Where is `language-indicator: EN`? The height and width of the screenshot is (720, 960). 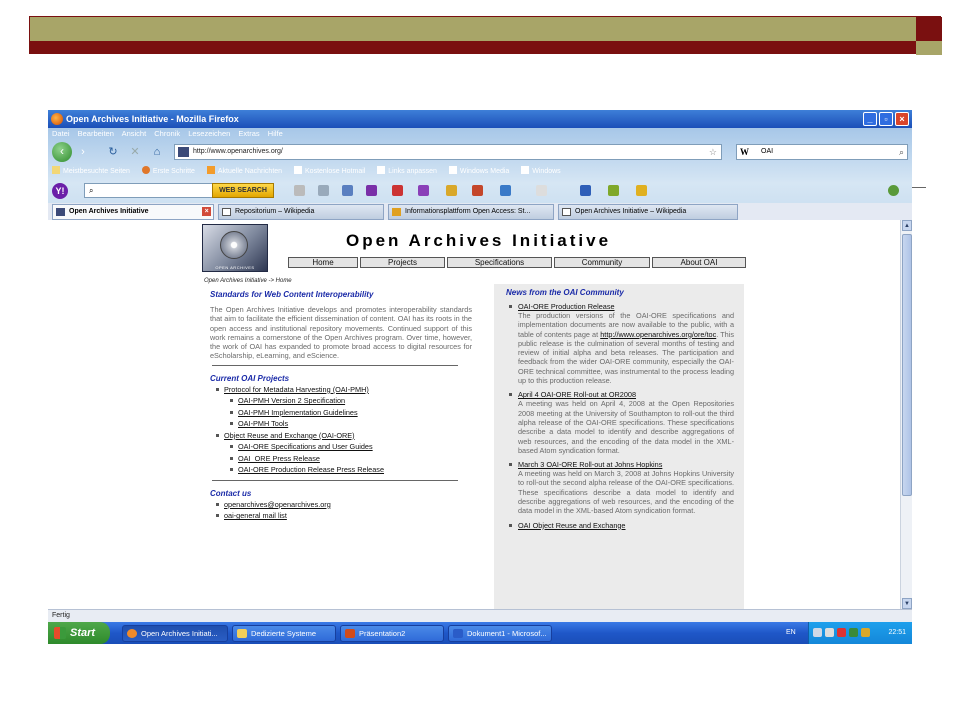
language-indicator: EN is located at coordinates (791, 633).